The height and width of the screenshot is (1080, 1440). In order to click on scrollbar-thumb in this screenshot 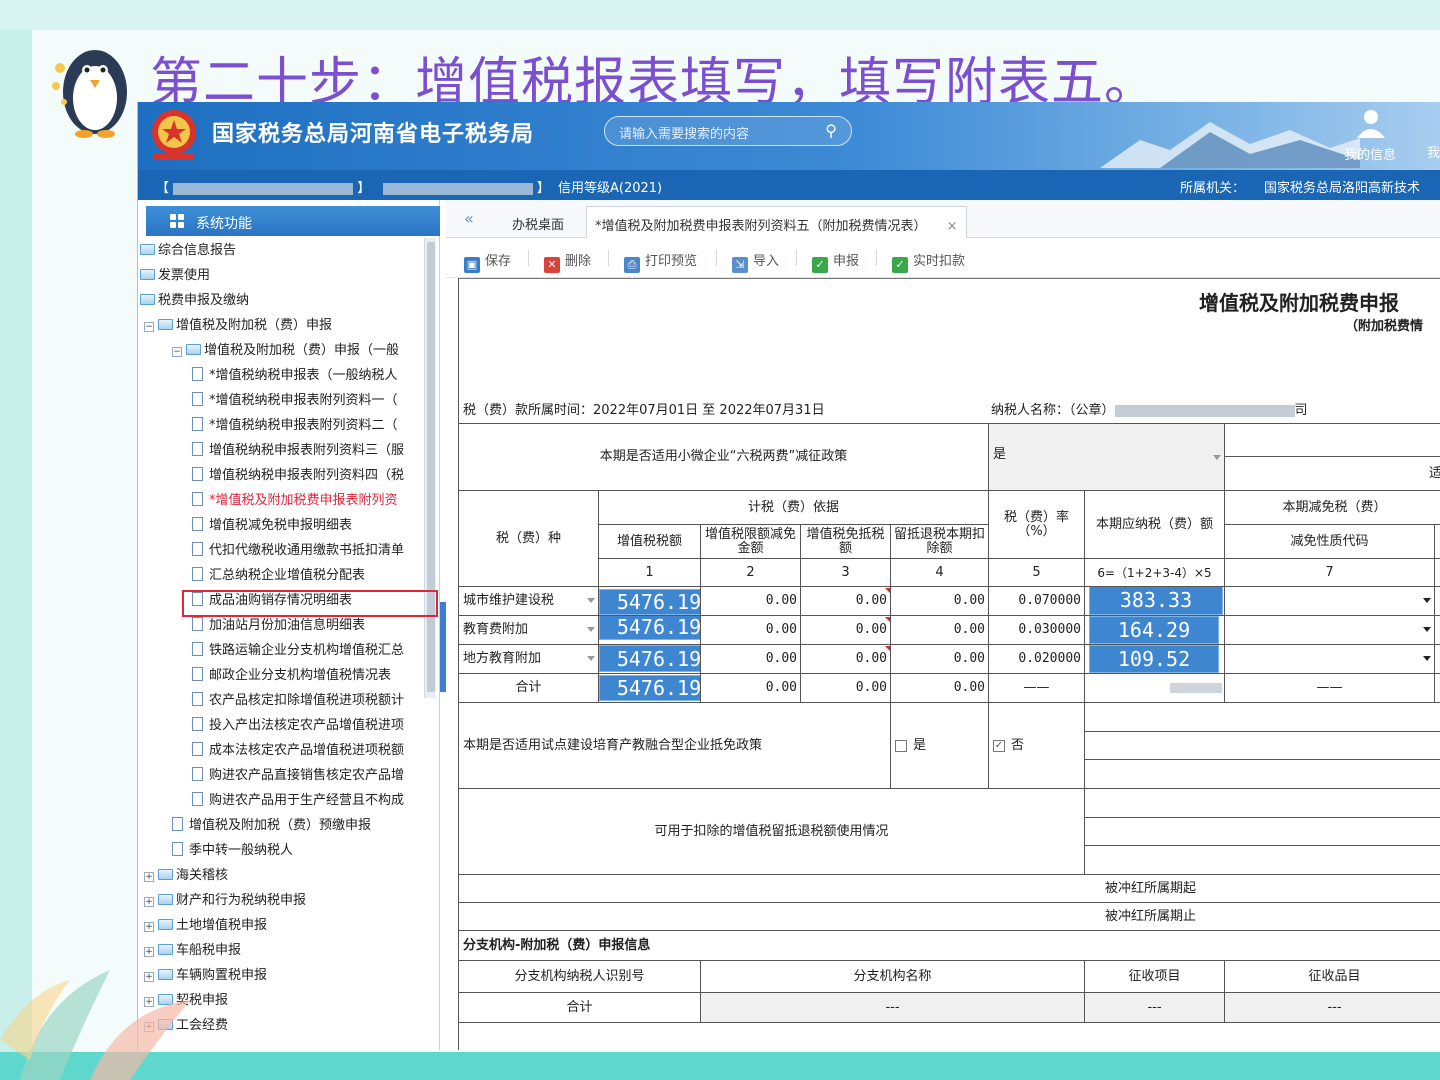, I will do `click(431, 467)`.